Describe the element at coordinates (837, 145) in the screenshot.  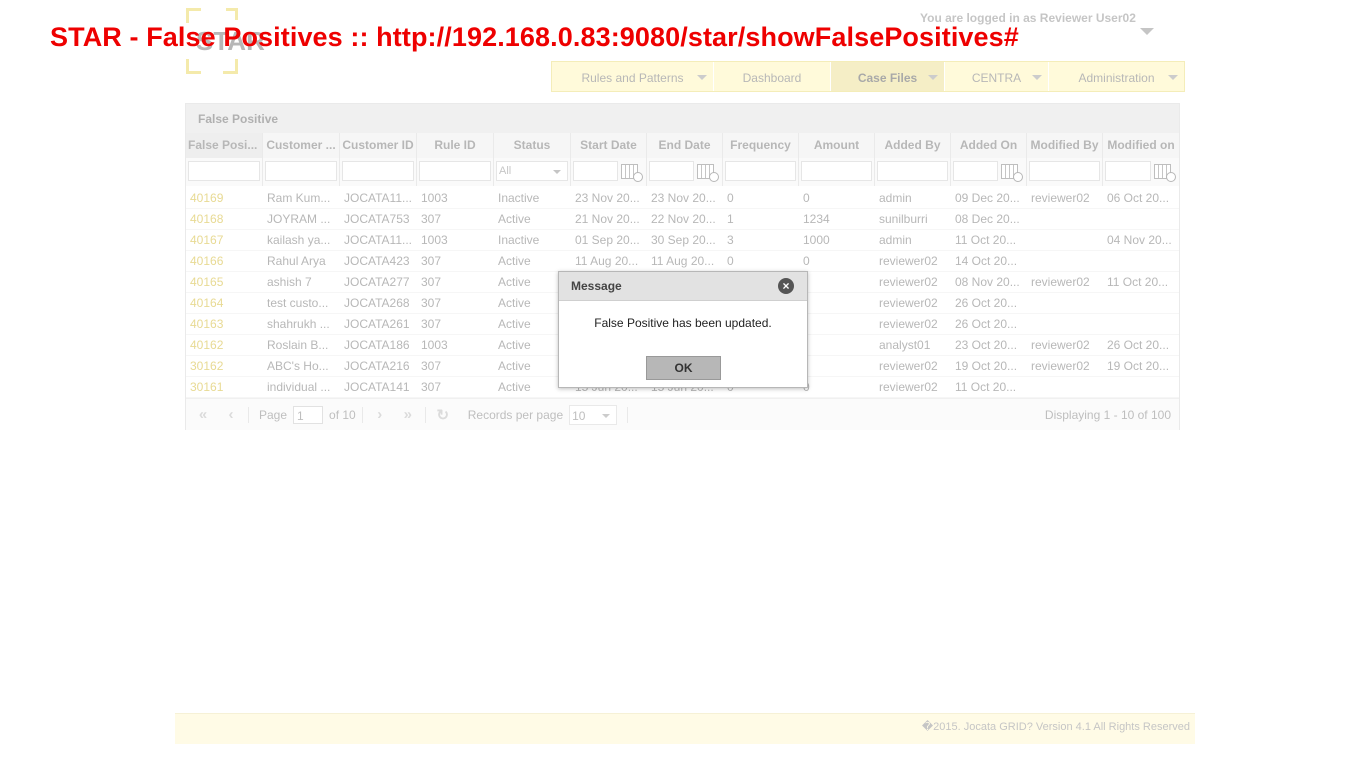
I see `col-header: Amount` at that location.